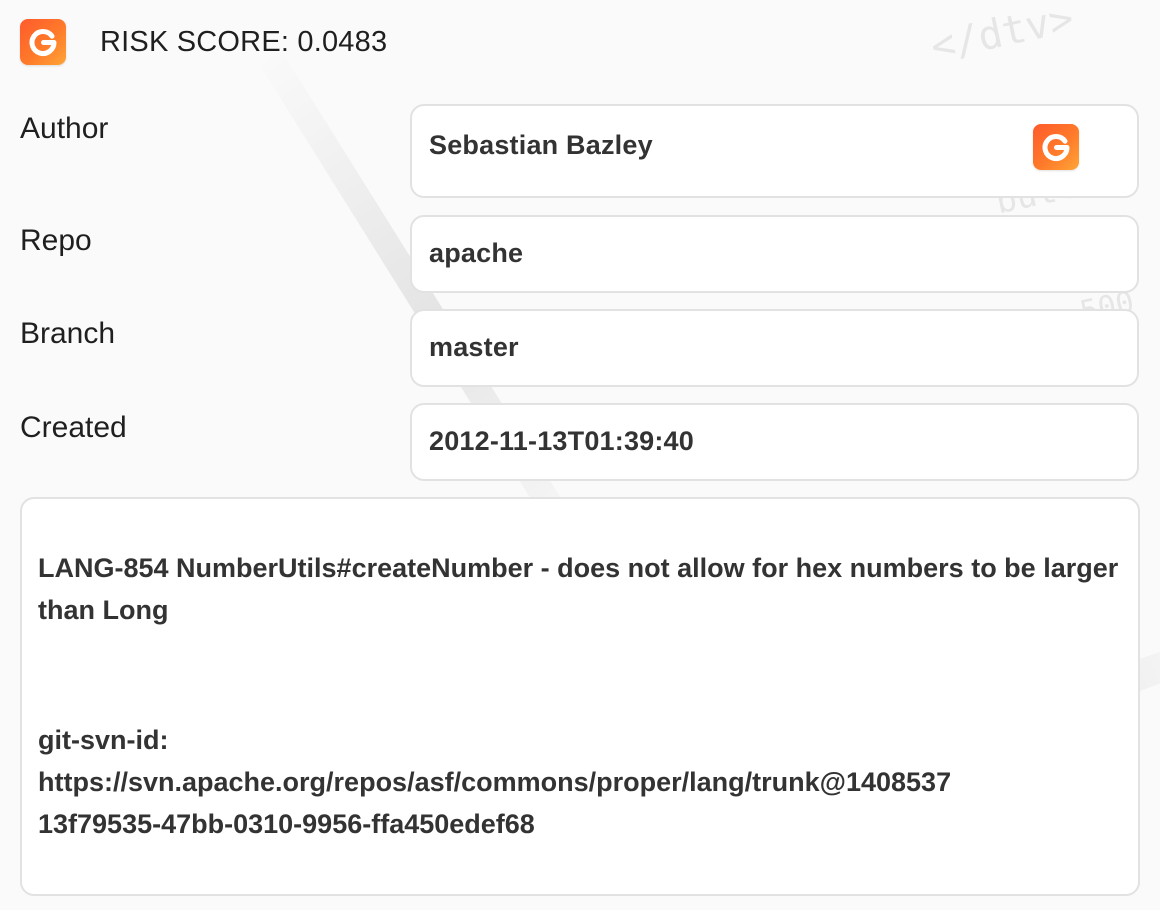 The height and width of the screenshot is (910, 1160). I want to click on risk-score-title: RISK SCORE: 0.0483, so click(244, 41).